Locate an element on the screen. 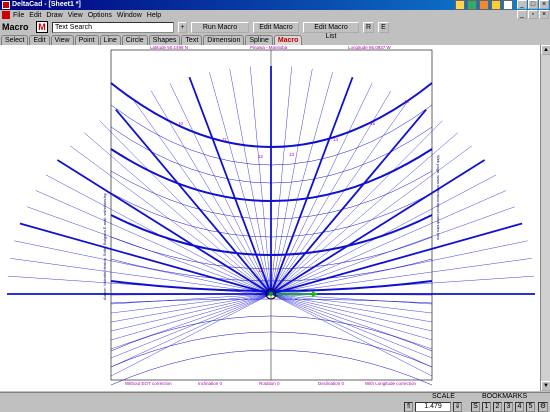 This screenshot has height=412, width=550. rotation-label: Rotation 0 is located at coordinates (269, 383).